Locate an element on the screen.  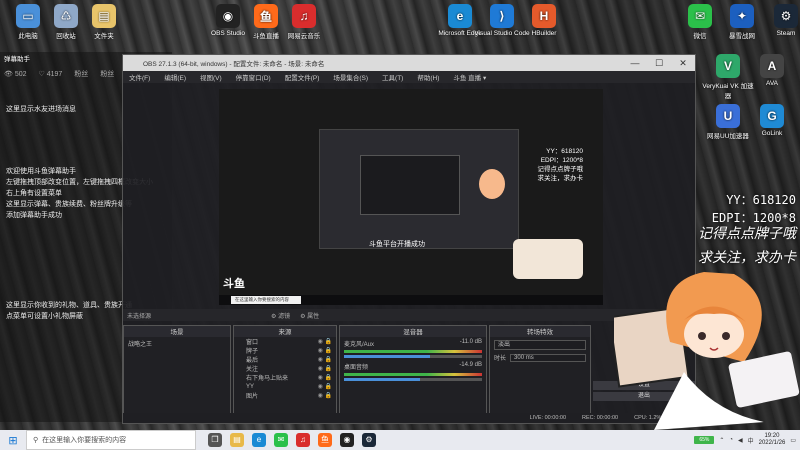
desktop-icon: G GoLink is located at coordinates (772, 120).